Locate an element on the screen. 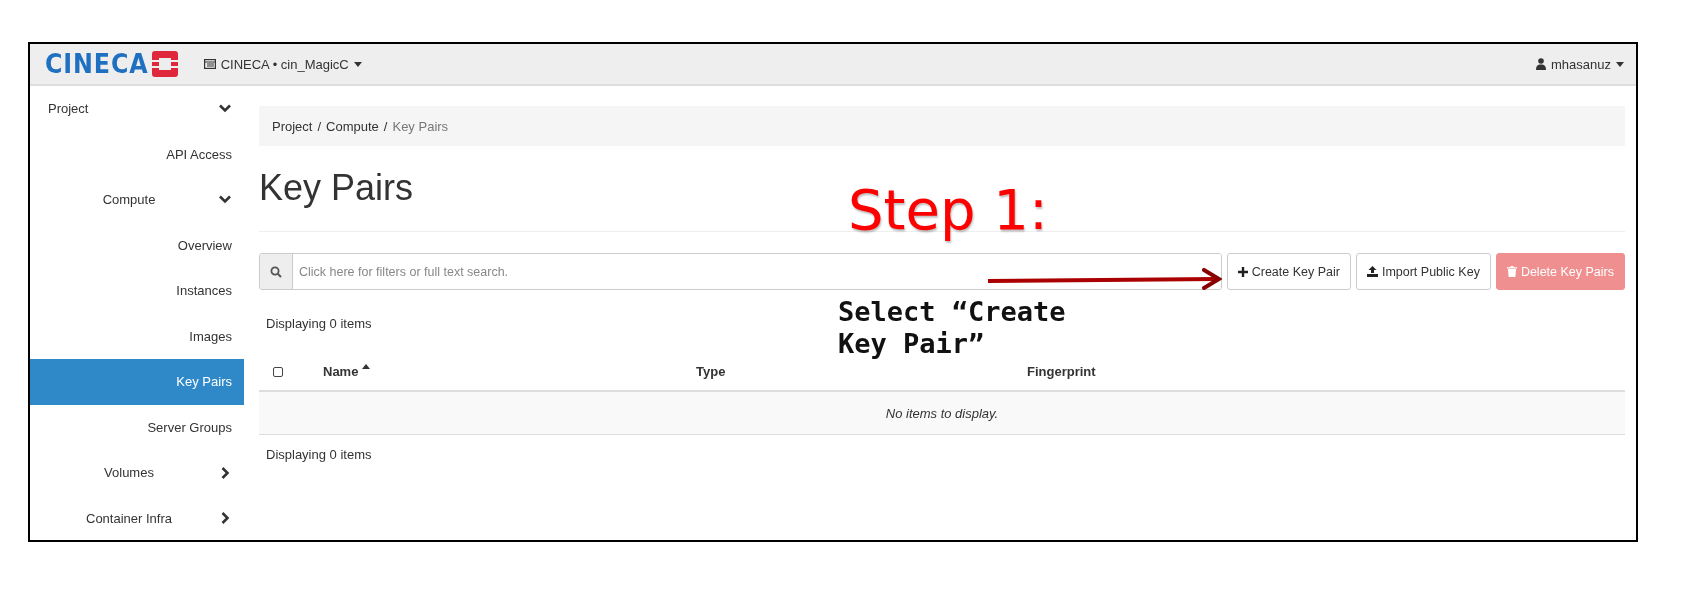 The image size is (1695, 602). user-icon is located at coordinates (1541, 64).